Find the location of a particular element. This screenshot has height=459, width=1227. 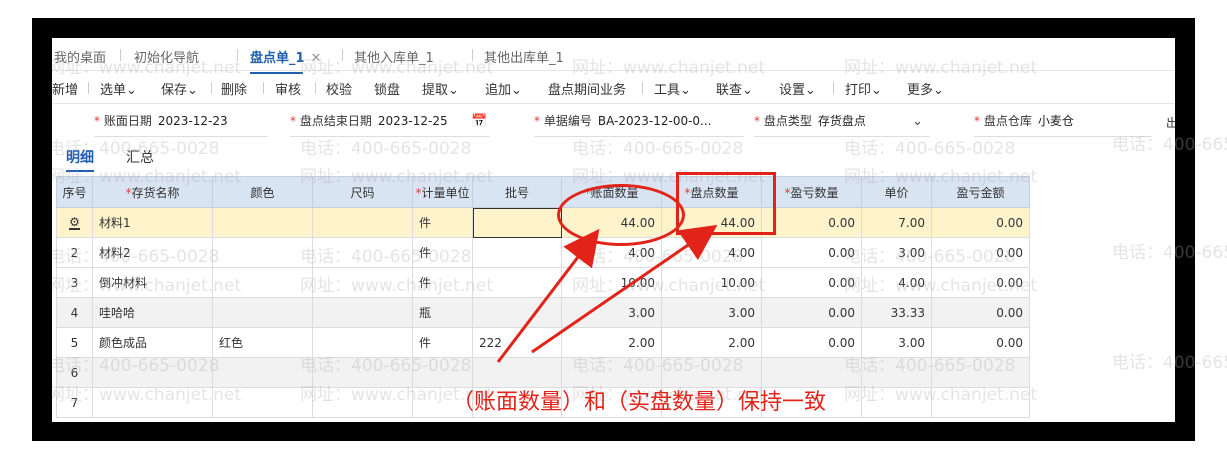

annotation-caption: （账面数量）和（实盘数量）保持一致 is located at coordinates (639, 402).